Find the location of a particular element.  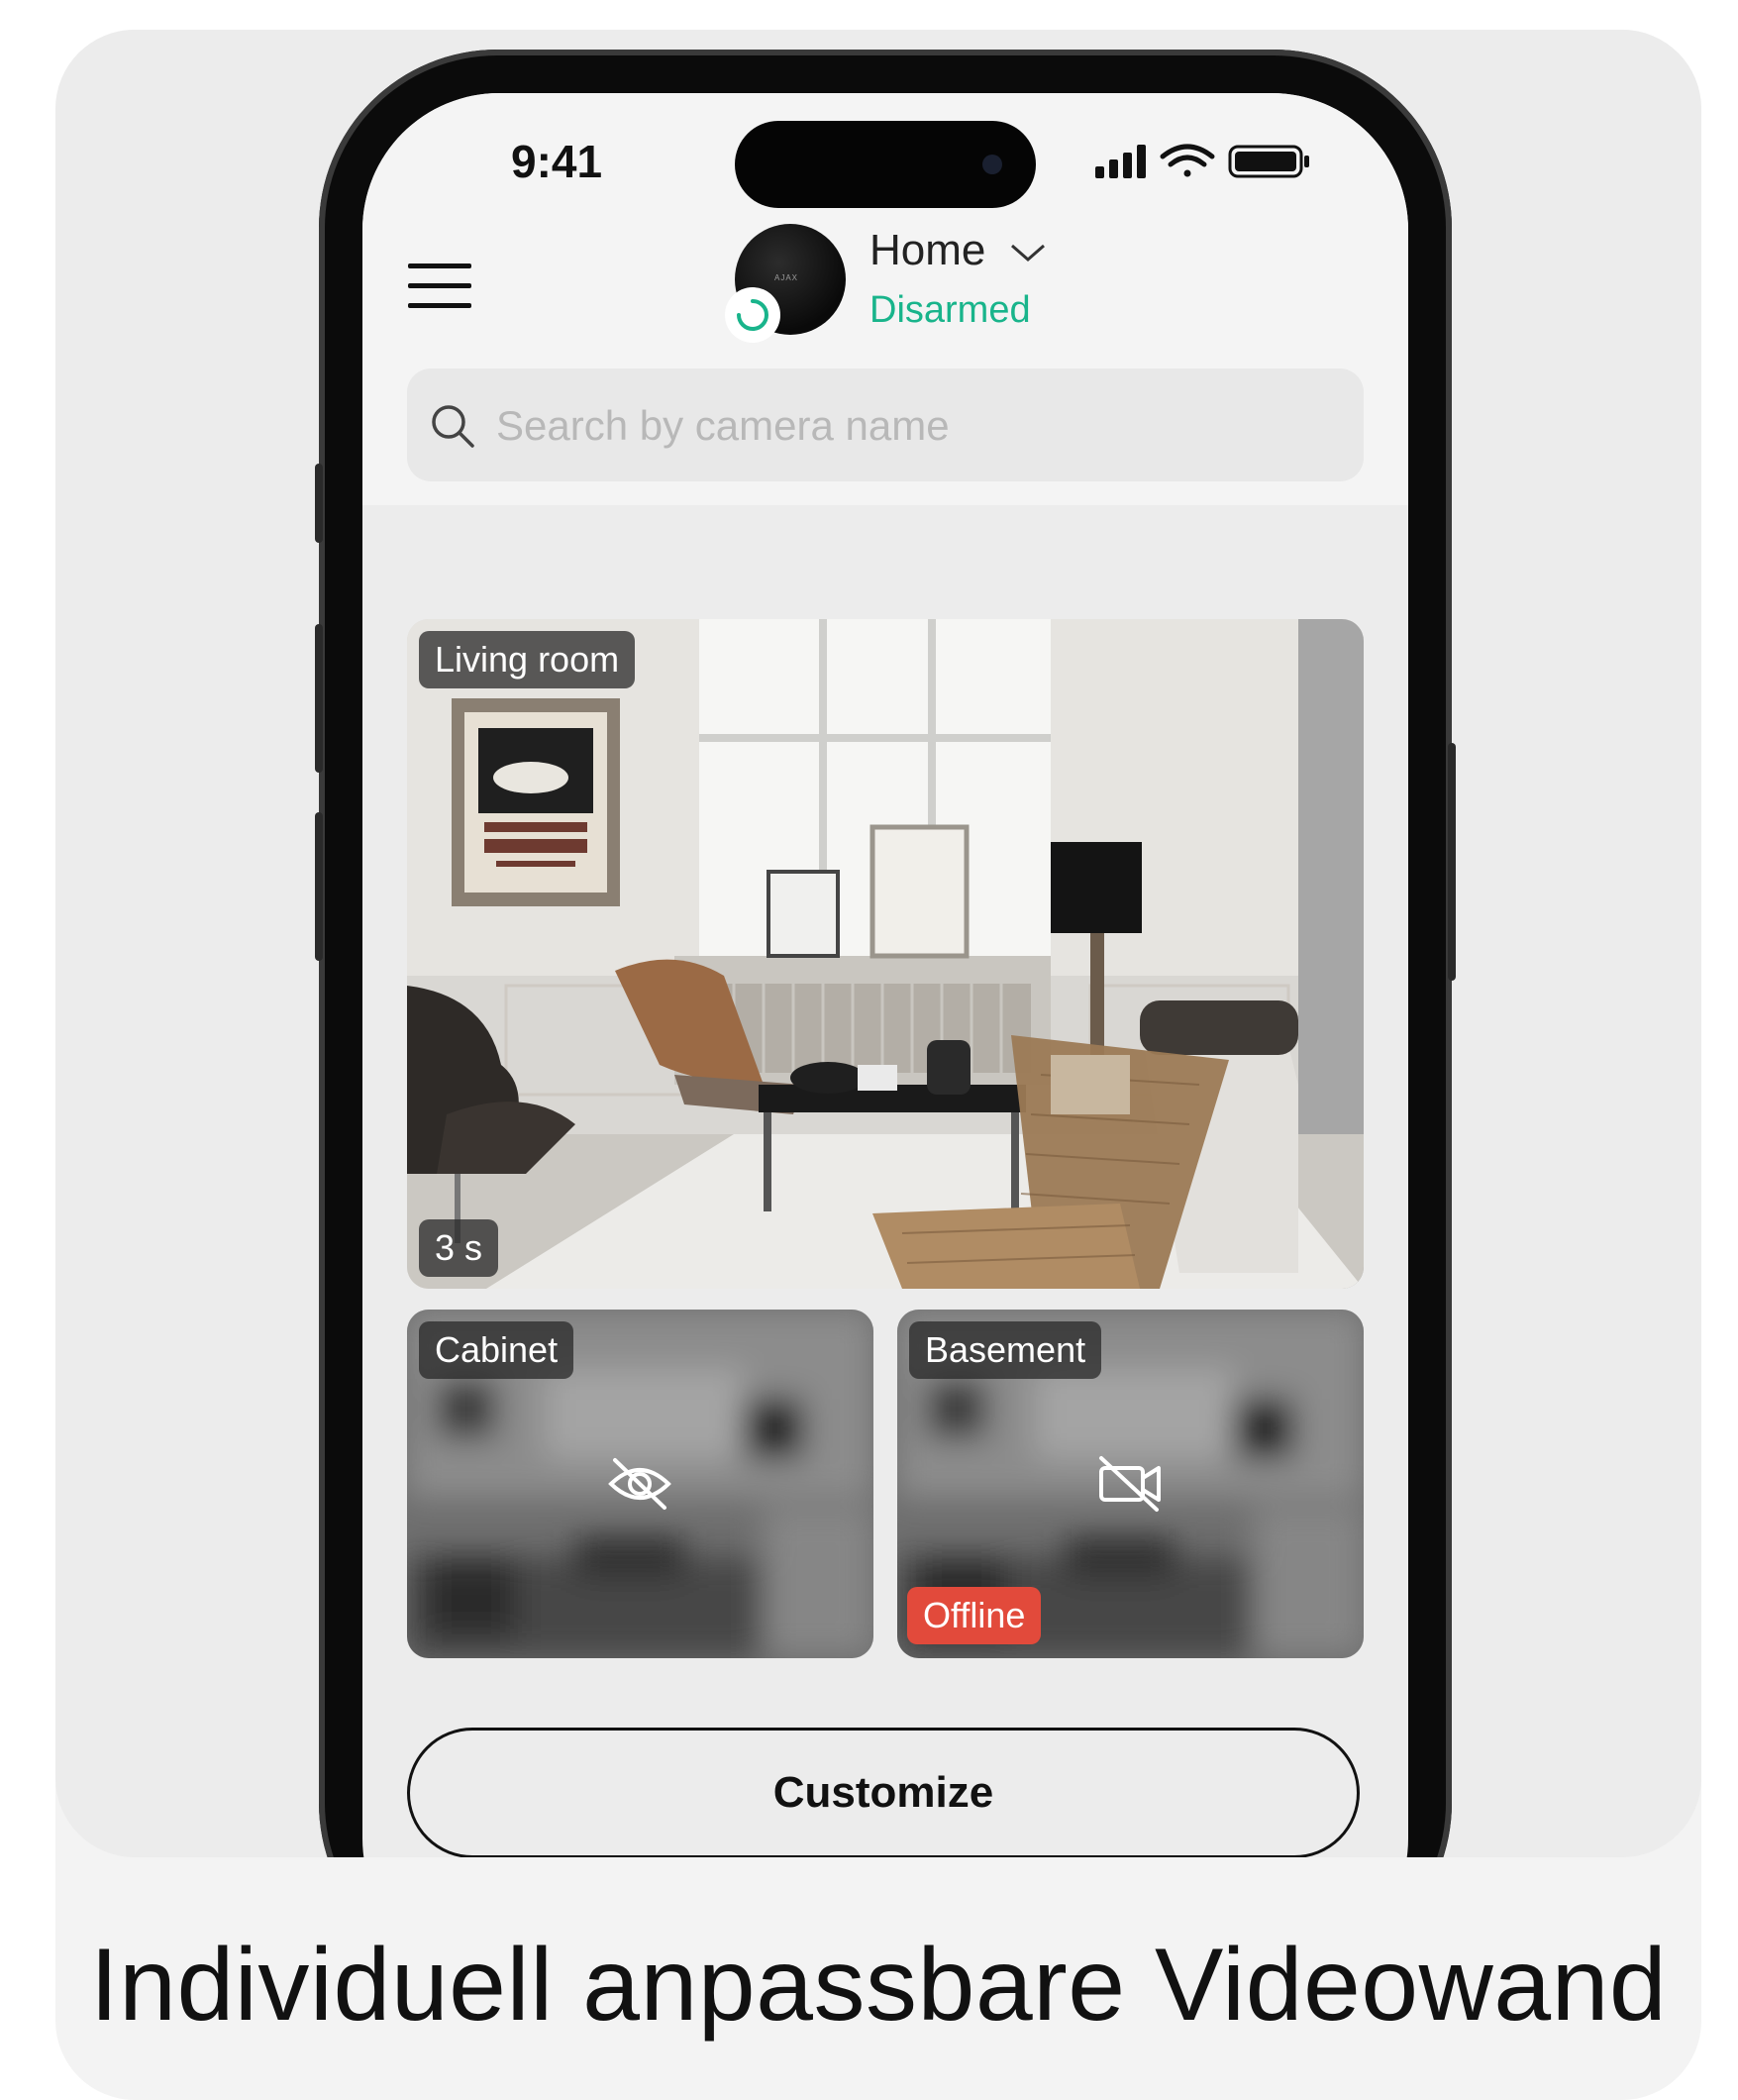

camera-off-icon is located at coordinates (1130, 1484).